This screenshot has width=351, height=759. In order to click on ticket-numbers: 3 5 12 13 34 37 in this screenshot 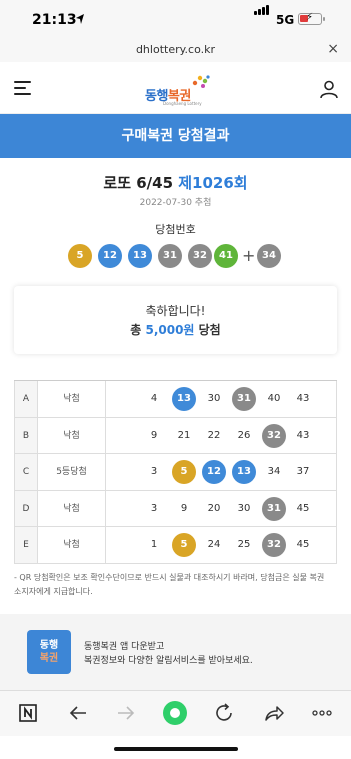, I will do `click(221, 472)`.